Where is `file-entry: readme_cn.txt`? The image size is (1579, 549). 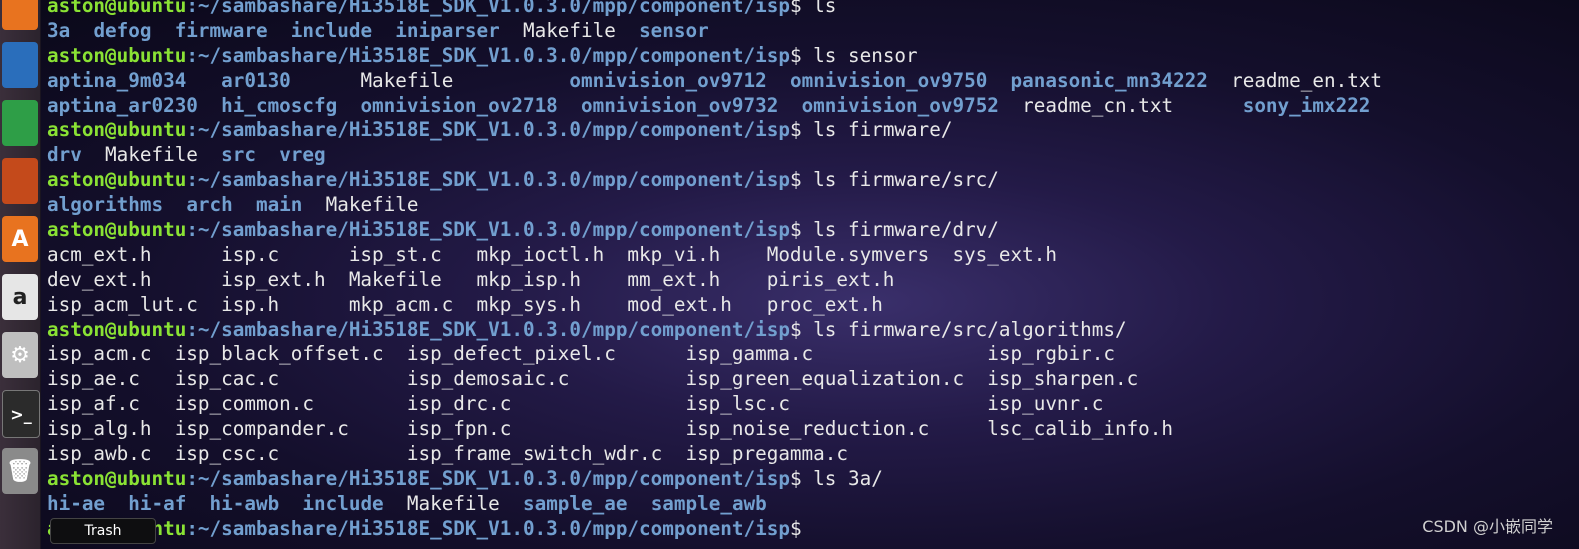
file-entry: readme_cn.txt is located at coordinates (1098, 105).